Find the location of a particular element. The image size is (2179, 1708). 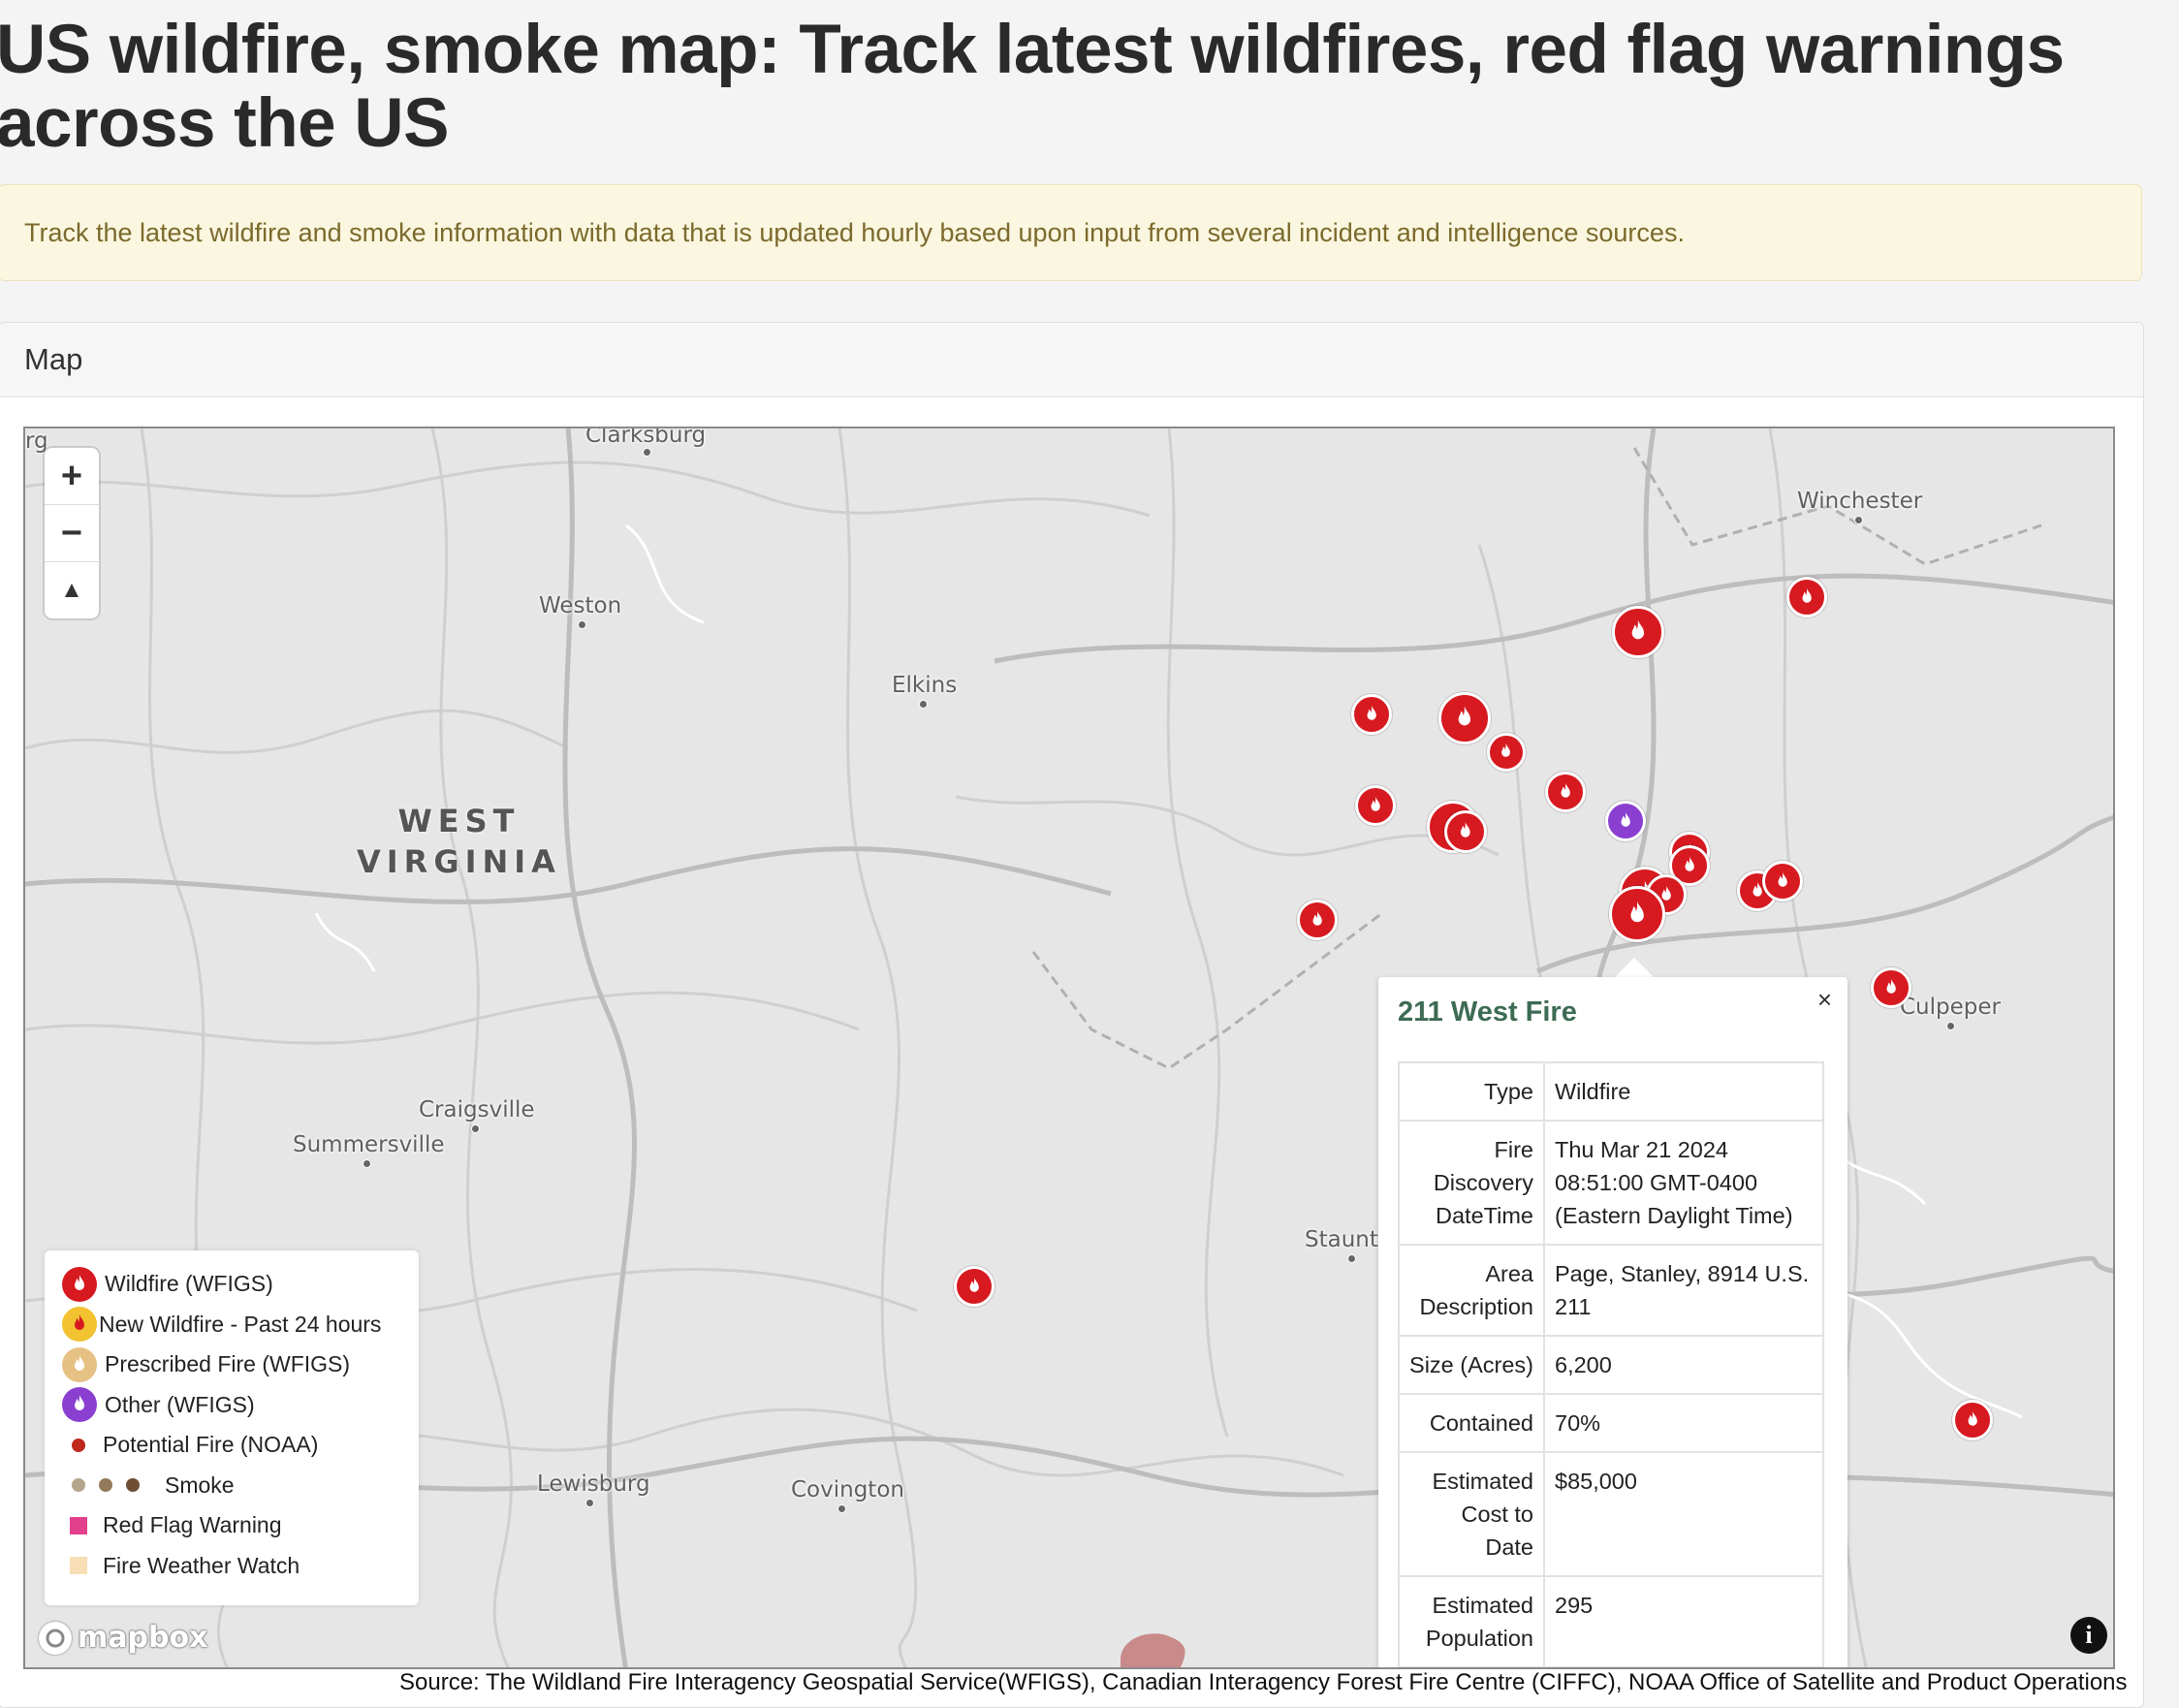

legend-item-new-wildfire: New Wildfire - Past 24 hours is located at coordinates (240, 1325).